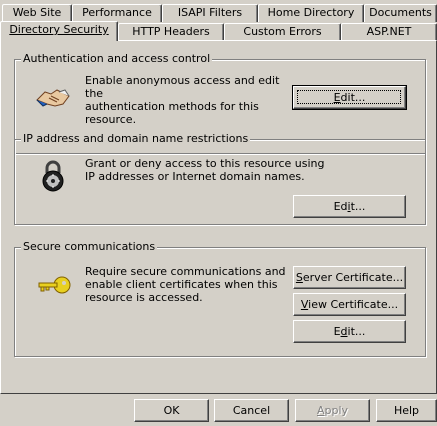 Image resolution: width=437 pixels, height=426 pixels. I want to click on accel-key: E, so click(337, 97).